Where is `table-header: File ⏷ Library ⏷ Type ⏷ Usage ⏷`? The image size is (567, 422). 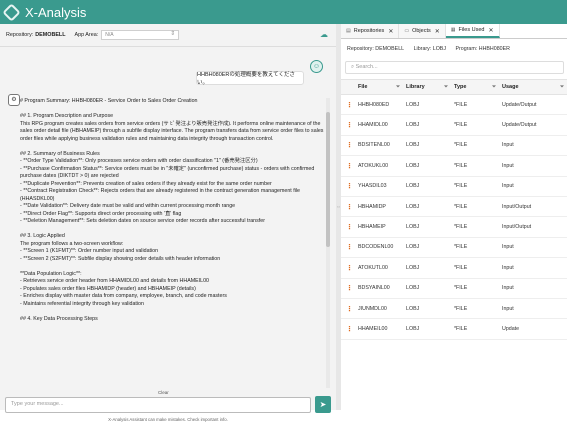 table-header: File ⏷ Library ⏷ Type ⏷ Usage ⏷ is located at coordinates (454, 87).